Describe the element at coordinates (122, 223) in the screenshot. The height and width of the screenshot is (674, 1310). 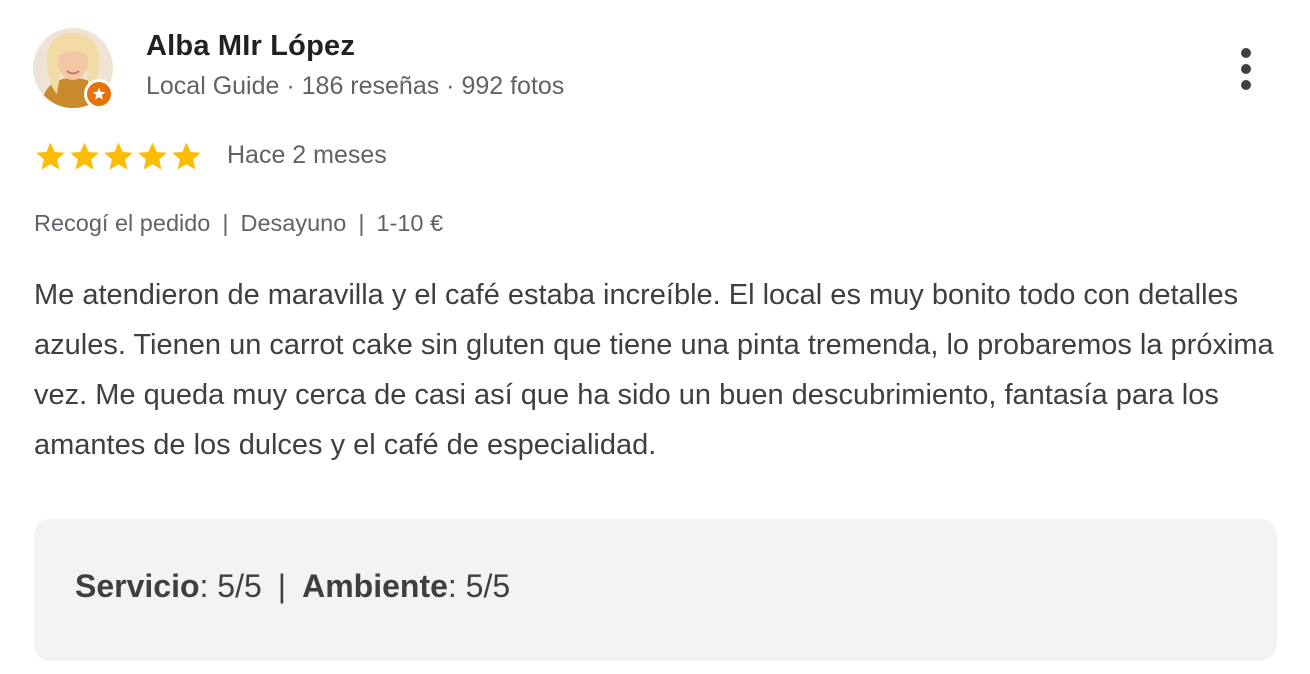
I see `tag-service-mode: Recogí el pedido` at that location.